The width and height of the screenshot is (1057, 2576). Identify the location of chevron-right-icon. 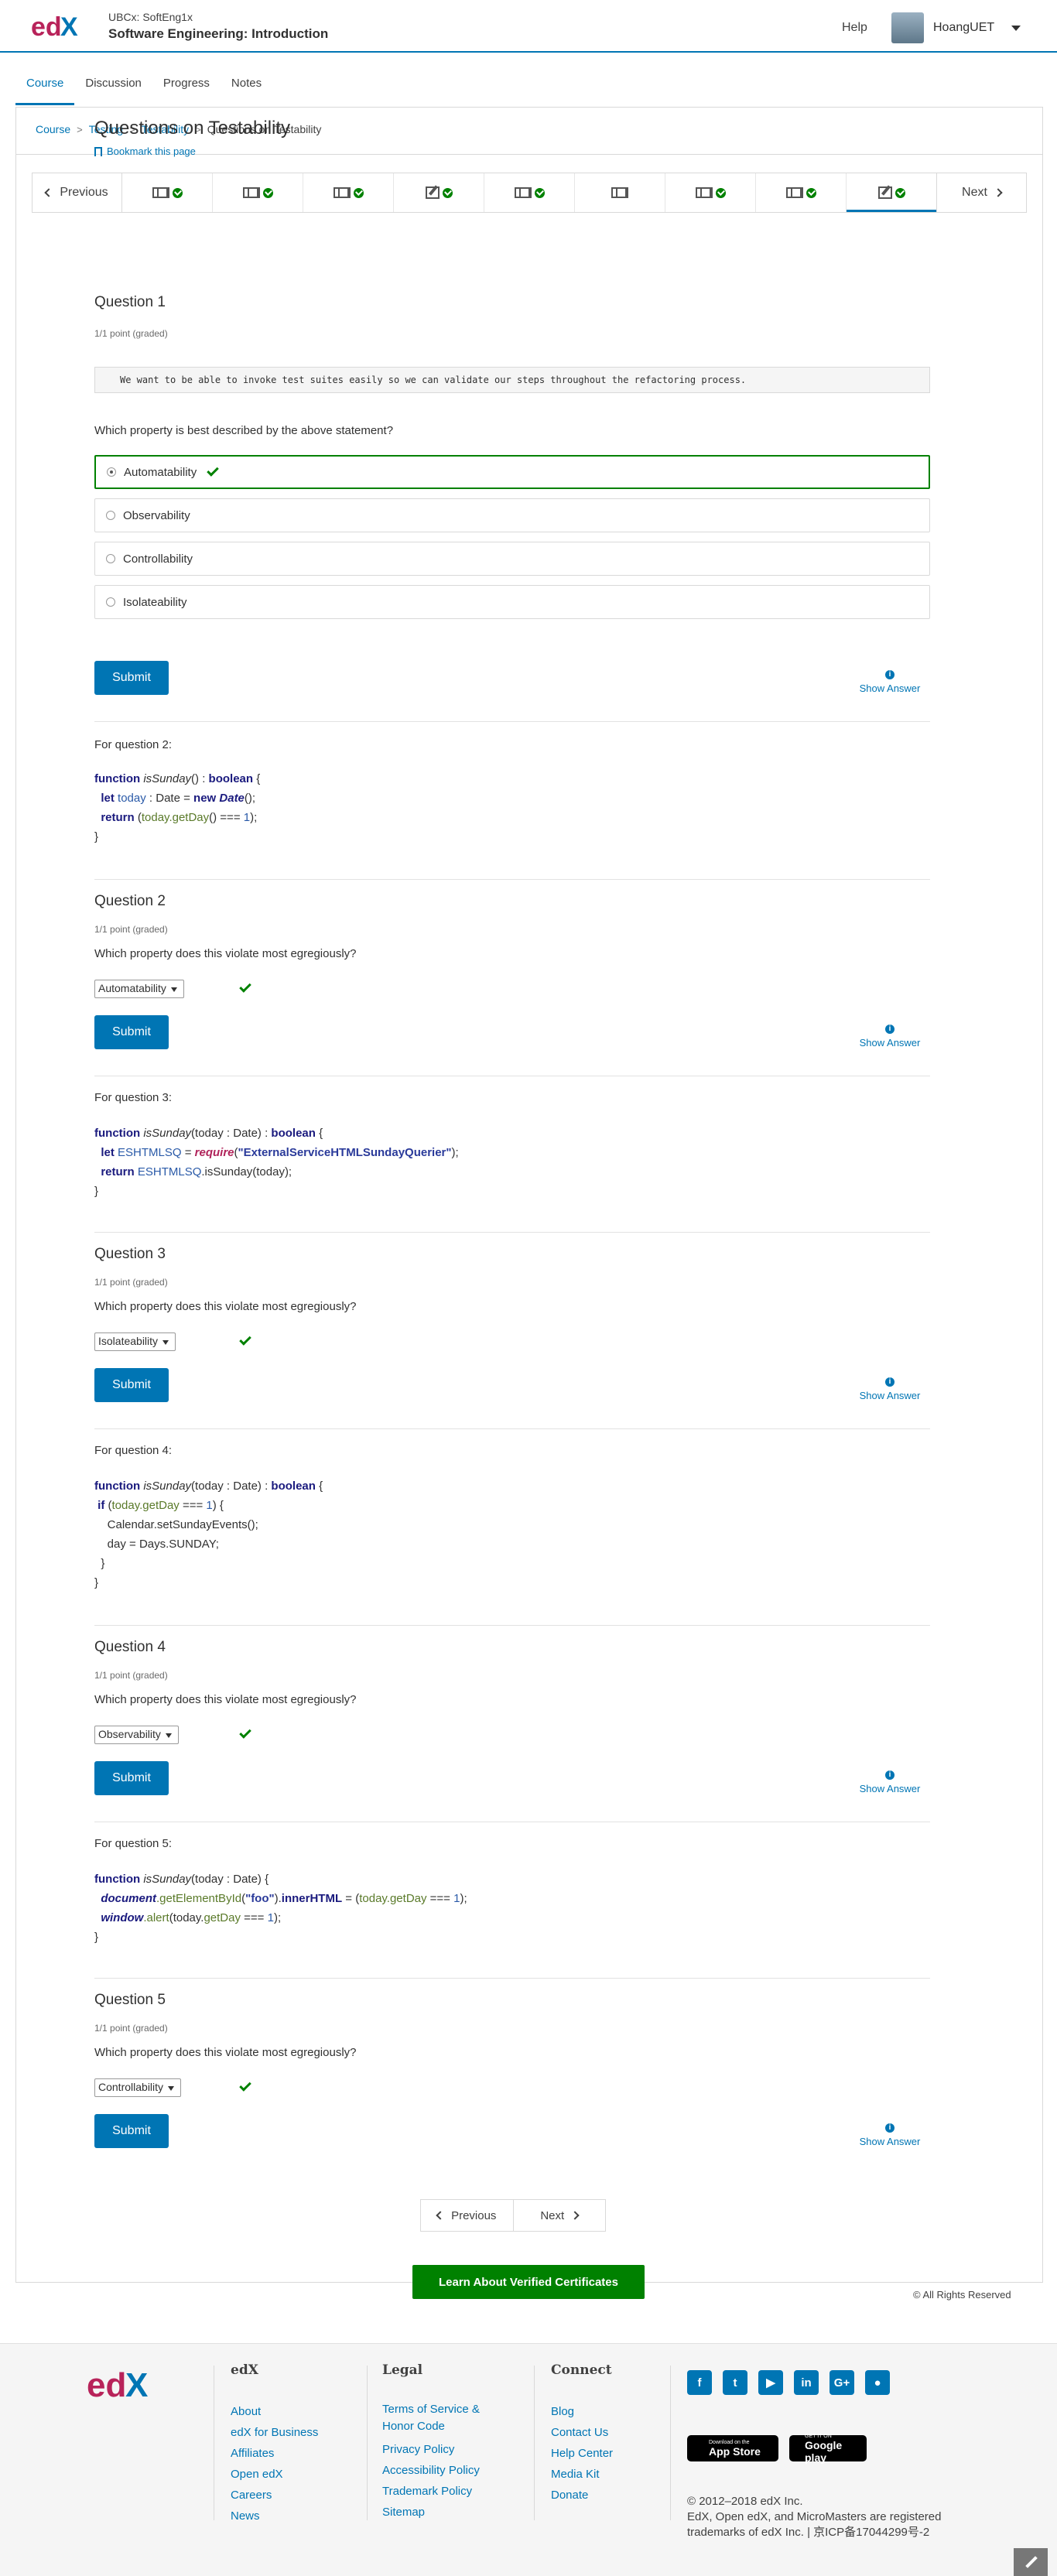
(998, 193).